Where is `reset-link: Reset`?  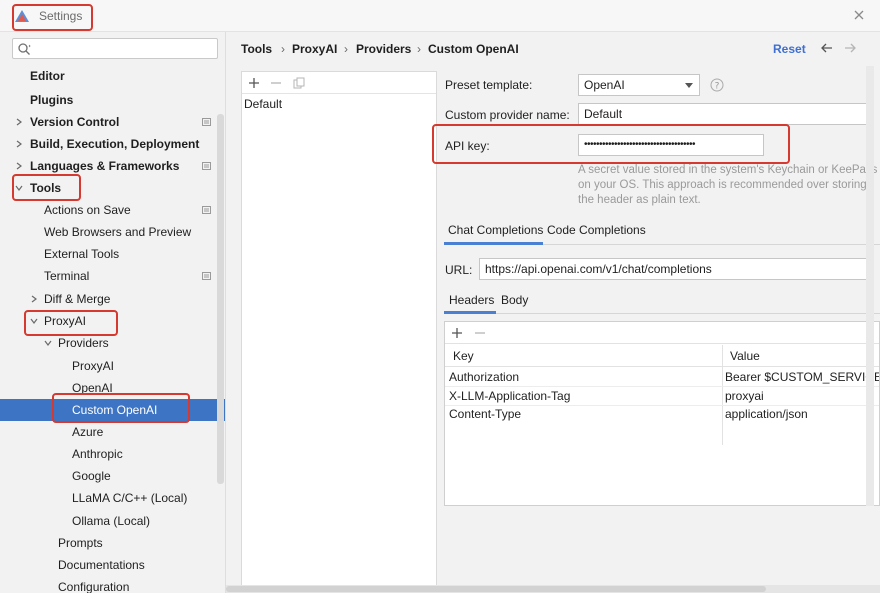
reset-link: Reset is located at coordinates (789, 49).